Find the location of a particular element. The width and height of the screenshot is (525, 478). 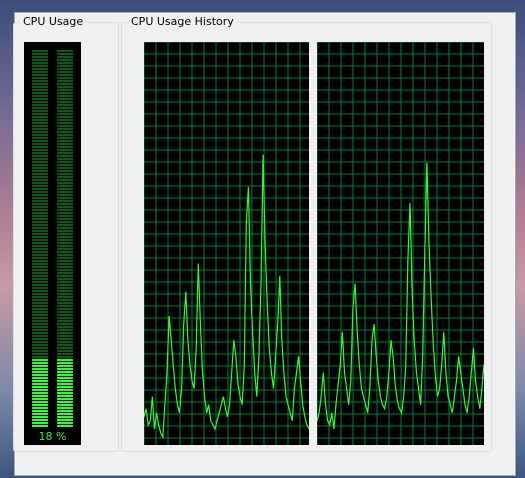

cpu-usage-percent-label: 18 % is located at coordinates (52, 436).